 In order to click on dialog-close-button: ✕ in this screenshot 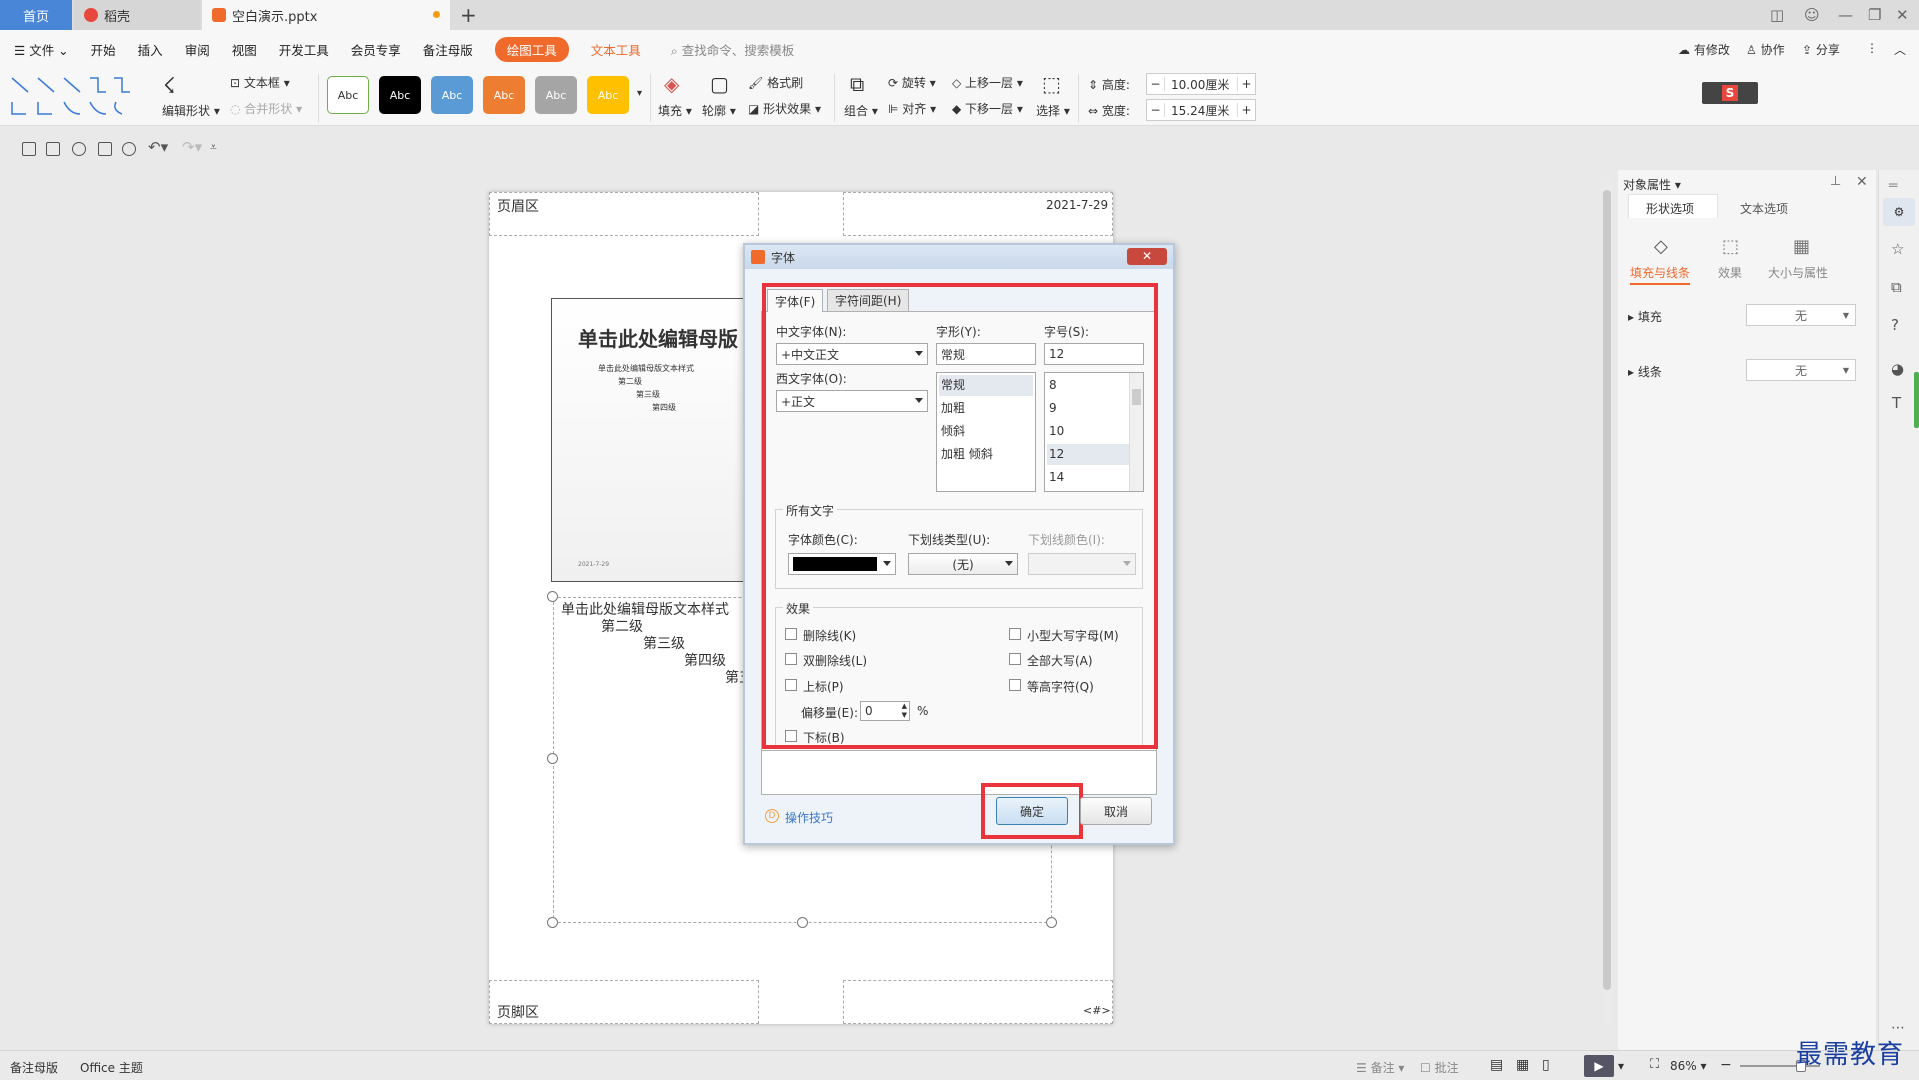, I will do `click(1147, 256)`.